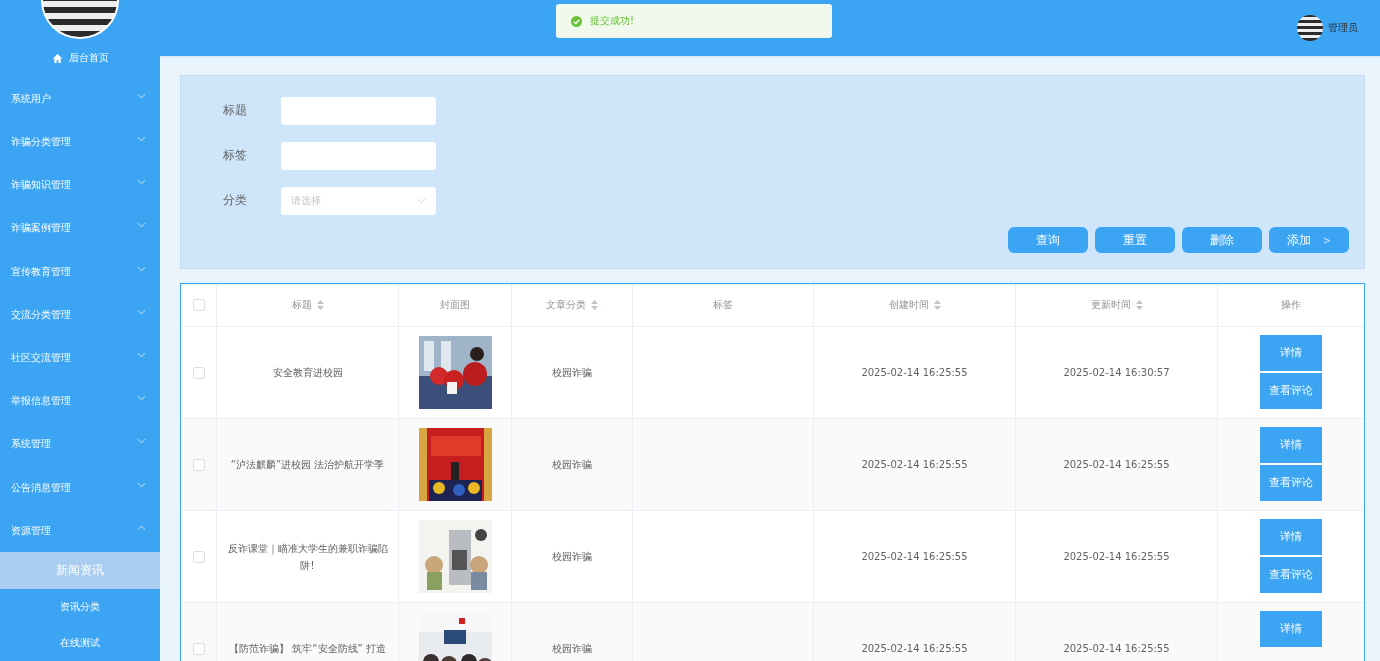  What do you see at coordinates (301, 305) in the screenshot?
I see `column-header: 标题` at bounding box center [301, 305].